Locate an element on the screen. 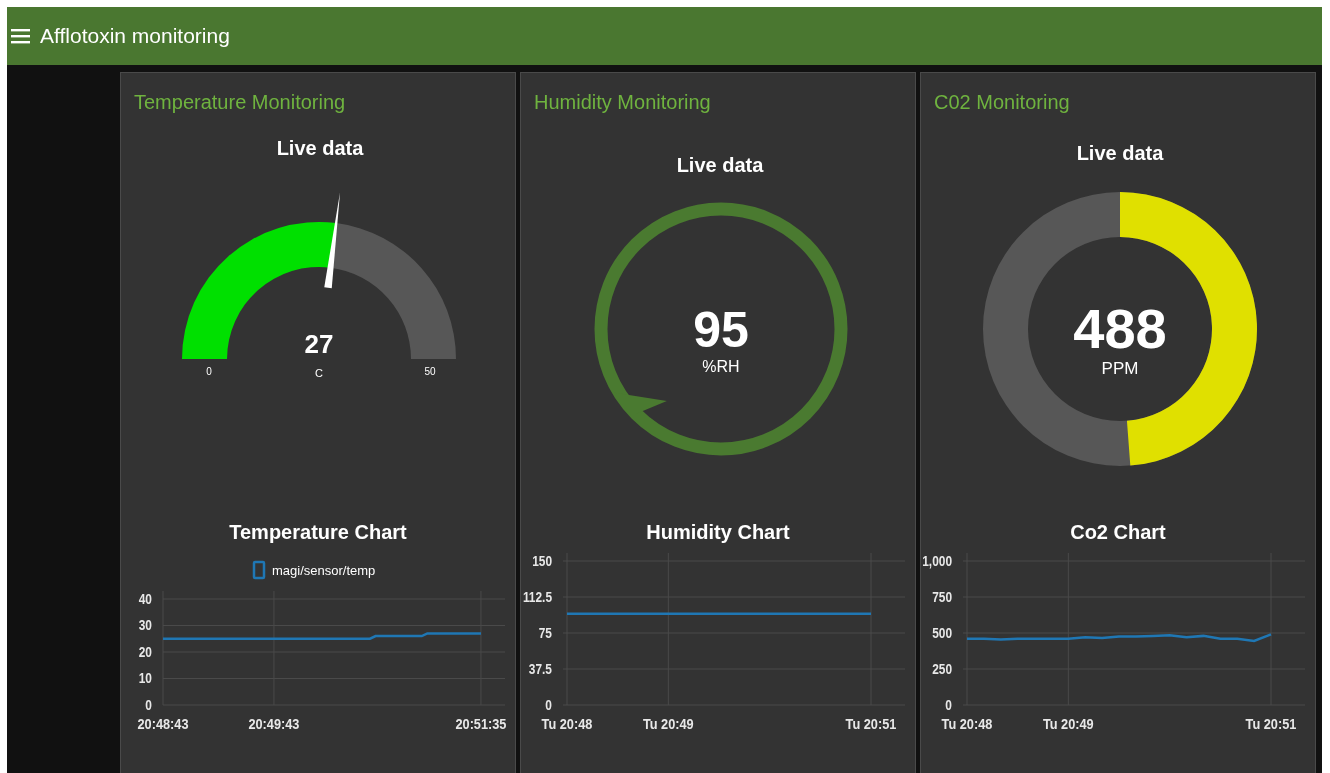  axis-tick-label: 20:49:43 is located at coordinates (274, 724).